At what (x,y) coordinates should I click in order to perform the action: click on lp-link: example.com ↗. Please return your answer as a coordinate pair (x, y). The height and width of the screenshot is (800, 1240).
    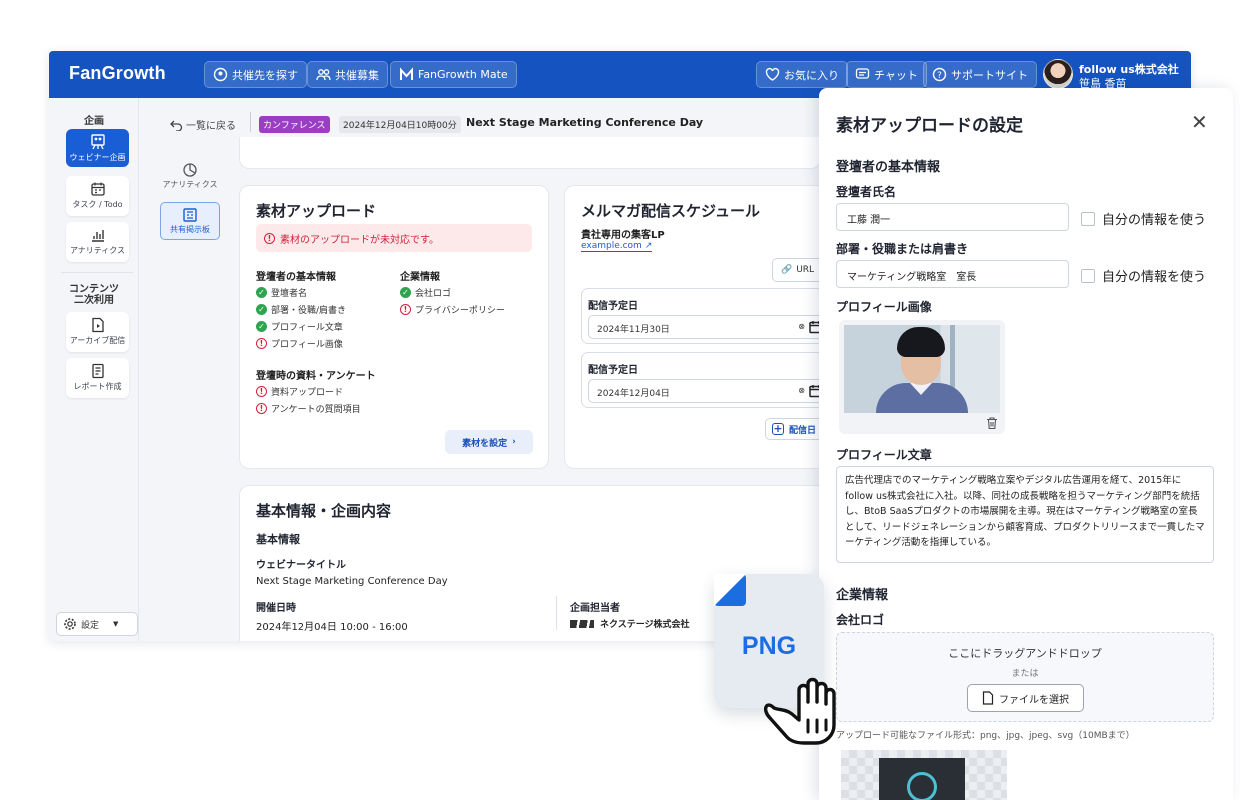
    Looking at the image, I should click on (617, 246).